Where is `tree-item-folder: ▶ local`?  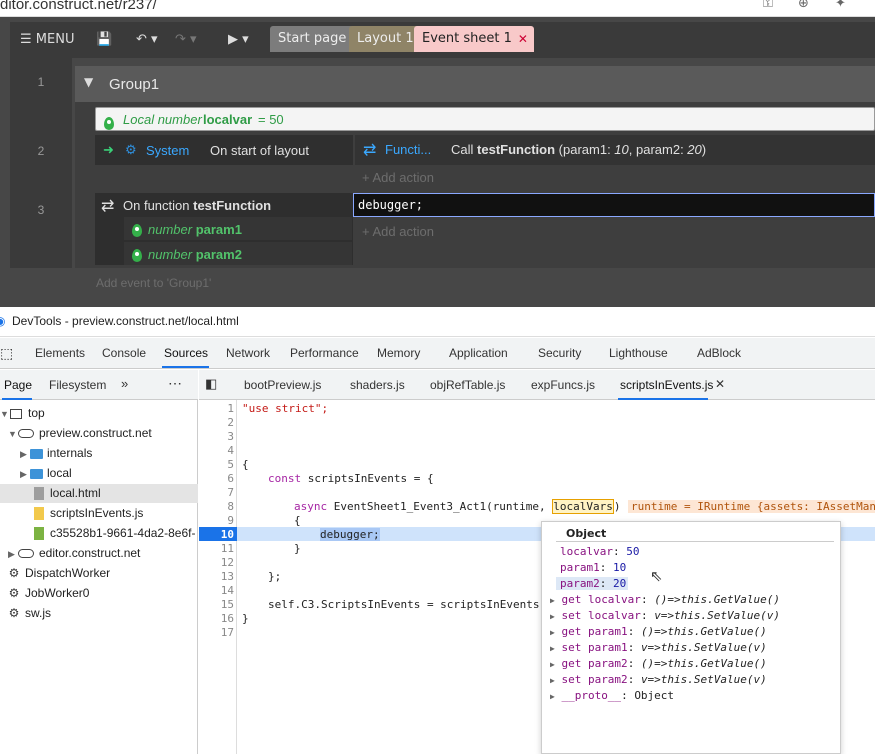 tree-item-folder: ▶ local is located at coordinates (46, 473).